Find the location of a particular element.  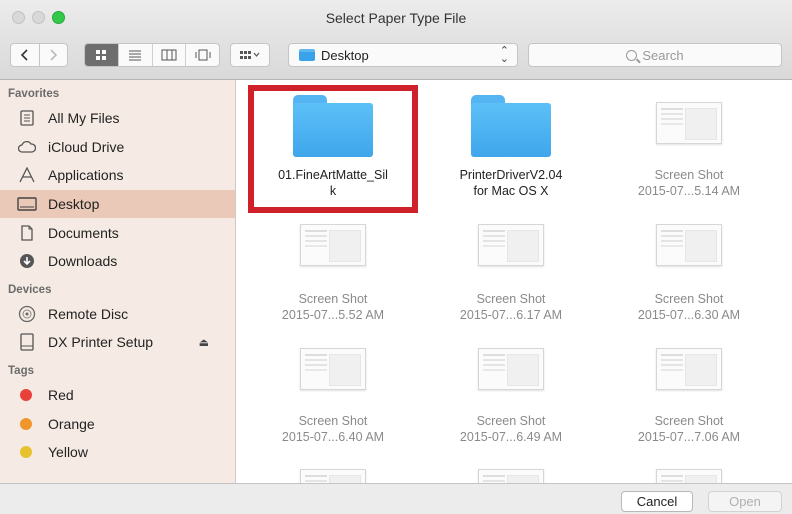

open-button: Open is located at coordinates (745, 501).